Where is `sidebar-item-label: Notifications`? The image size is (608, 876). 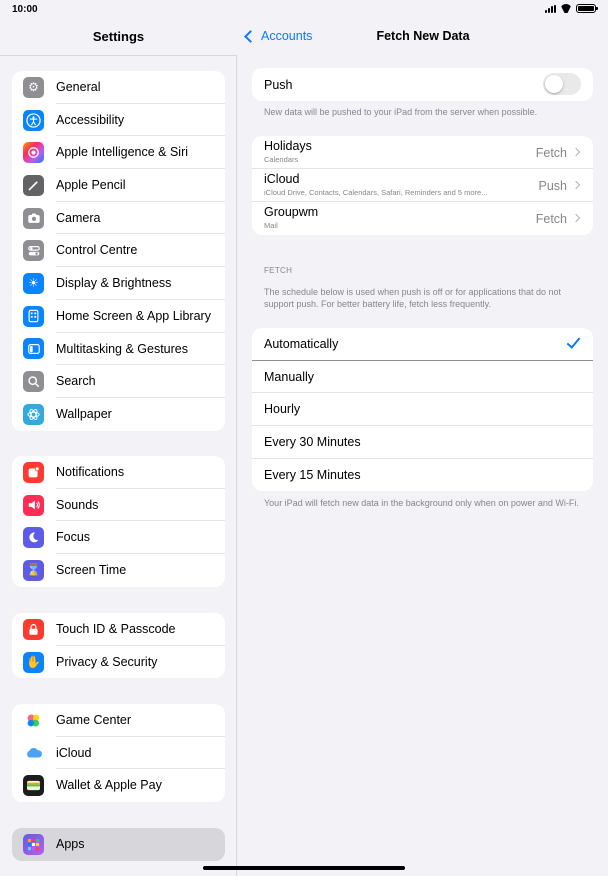 sidebar-item-label: Notifications is located at coordinates (140, 472).